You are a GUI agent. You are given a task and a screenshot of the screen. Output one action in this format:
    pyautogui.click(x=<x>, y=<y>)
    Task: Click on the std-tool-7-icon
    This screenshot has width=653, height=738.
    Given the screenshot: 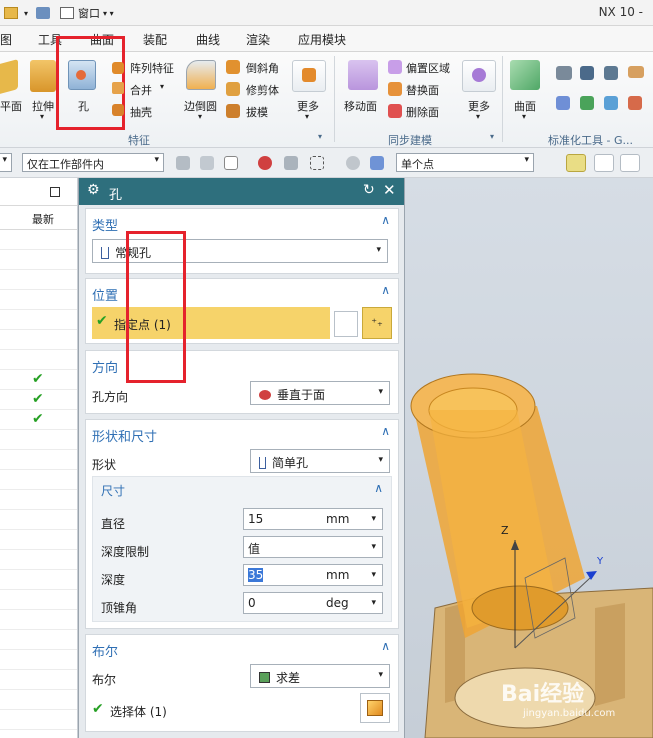 What is the action you would take?
    pyautogui.click(x=611, y=103)
    